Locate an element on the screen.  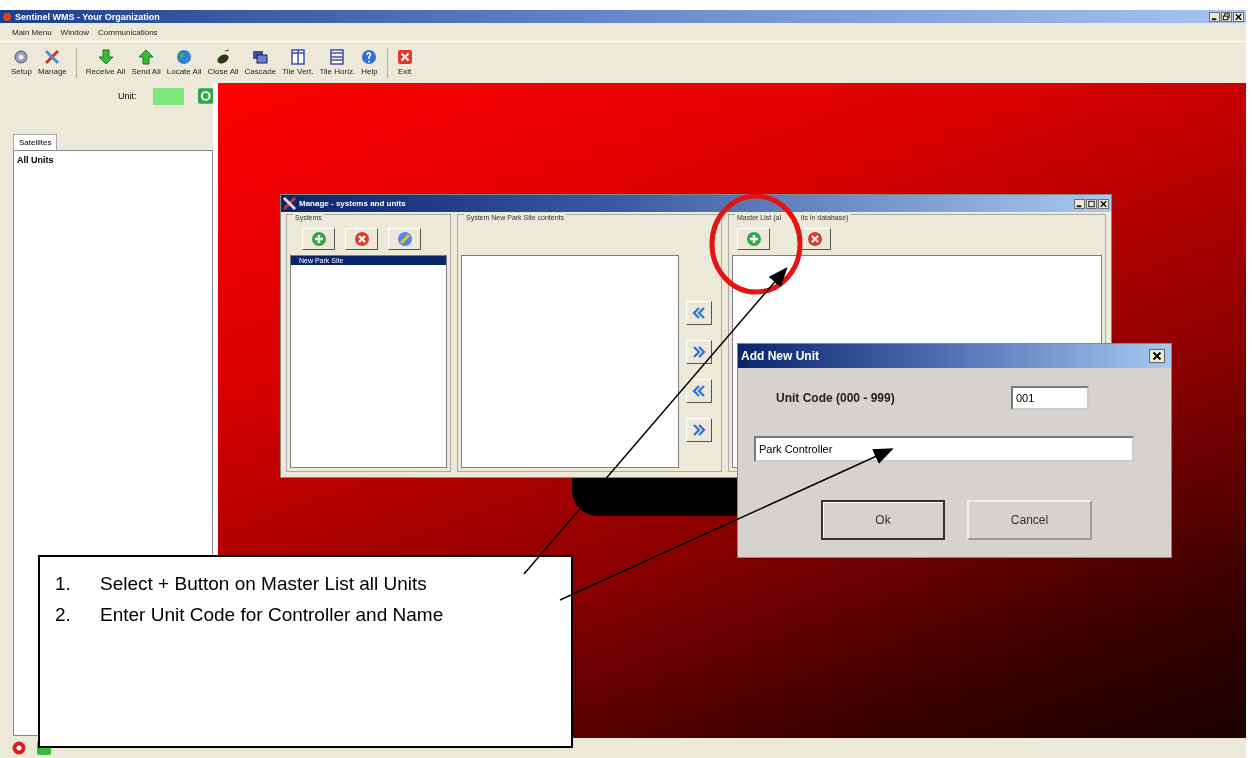
toolbar-button: Locate All is located at coordinates (184, 62).